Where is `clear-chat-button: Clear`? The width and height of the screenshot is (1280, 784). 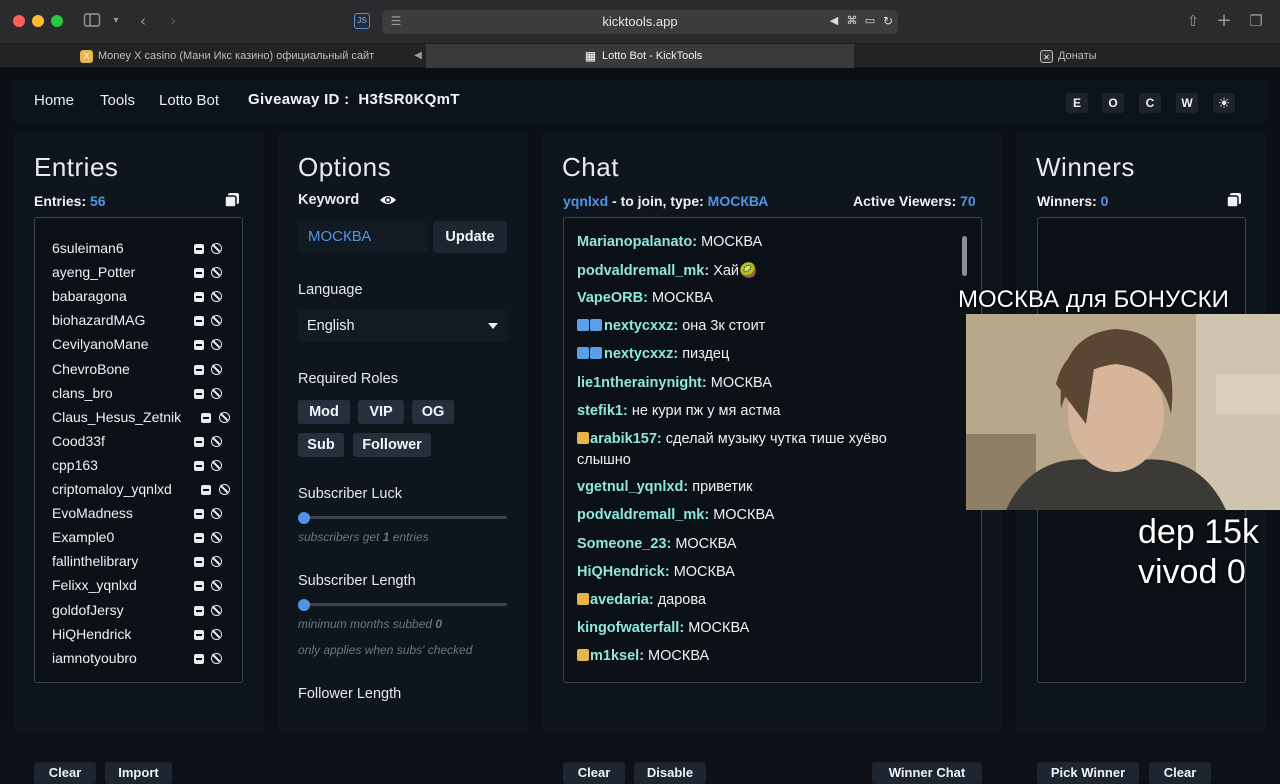
clear-chat-button: Clear is located at coordinates (594, 773).